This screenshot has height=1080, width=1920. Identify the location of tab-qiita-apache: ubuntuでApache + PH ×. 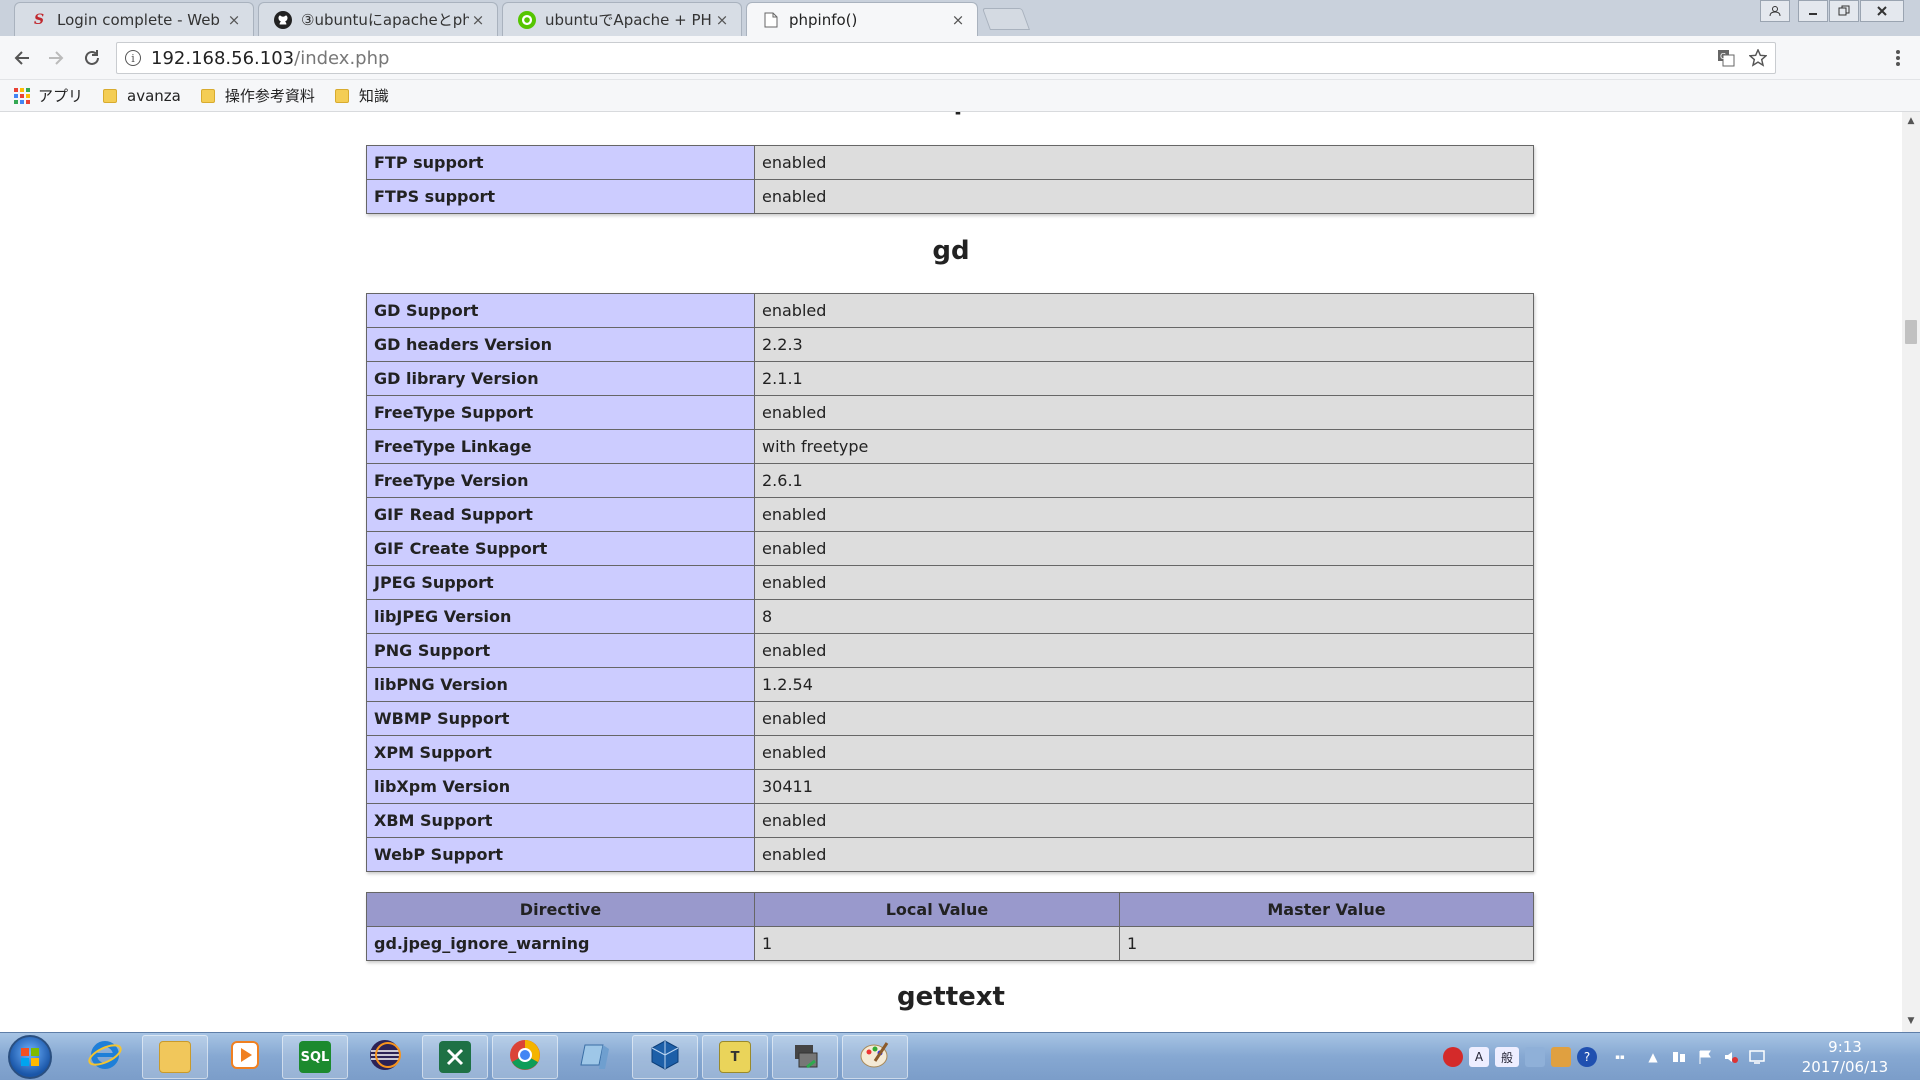
(622, 19).